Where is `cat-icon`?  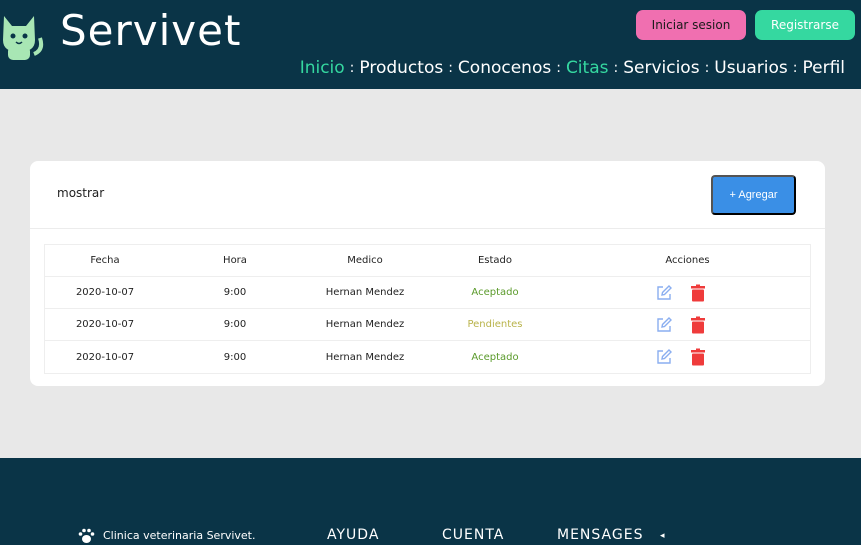
cat-icon is located at coordinates (23, 38).